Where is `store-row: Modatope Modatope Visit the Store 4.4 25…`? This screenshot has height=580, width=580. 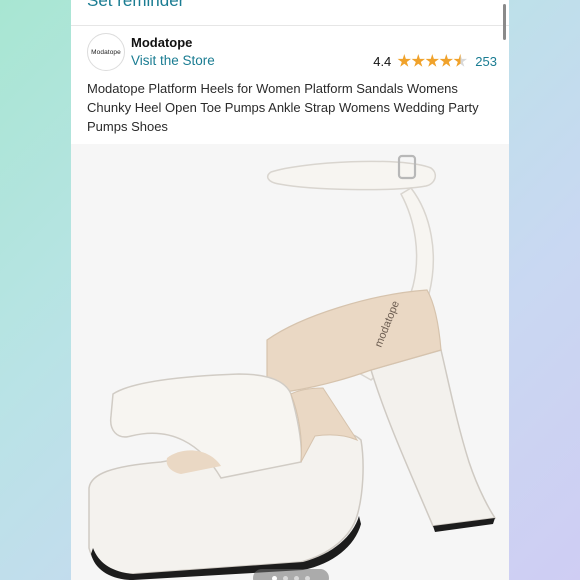 store-row: Modatope Modatope Visit the Store 4.4 25… is located at coordinates (292, 53).